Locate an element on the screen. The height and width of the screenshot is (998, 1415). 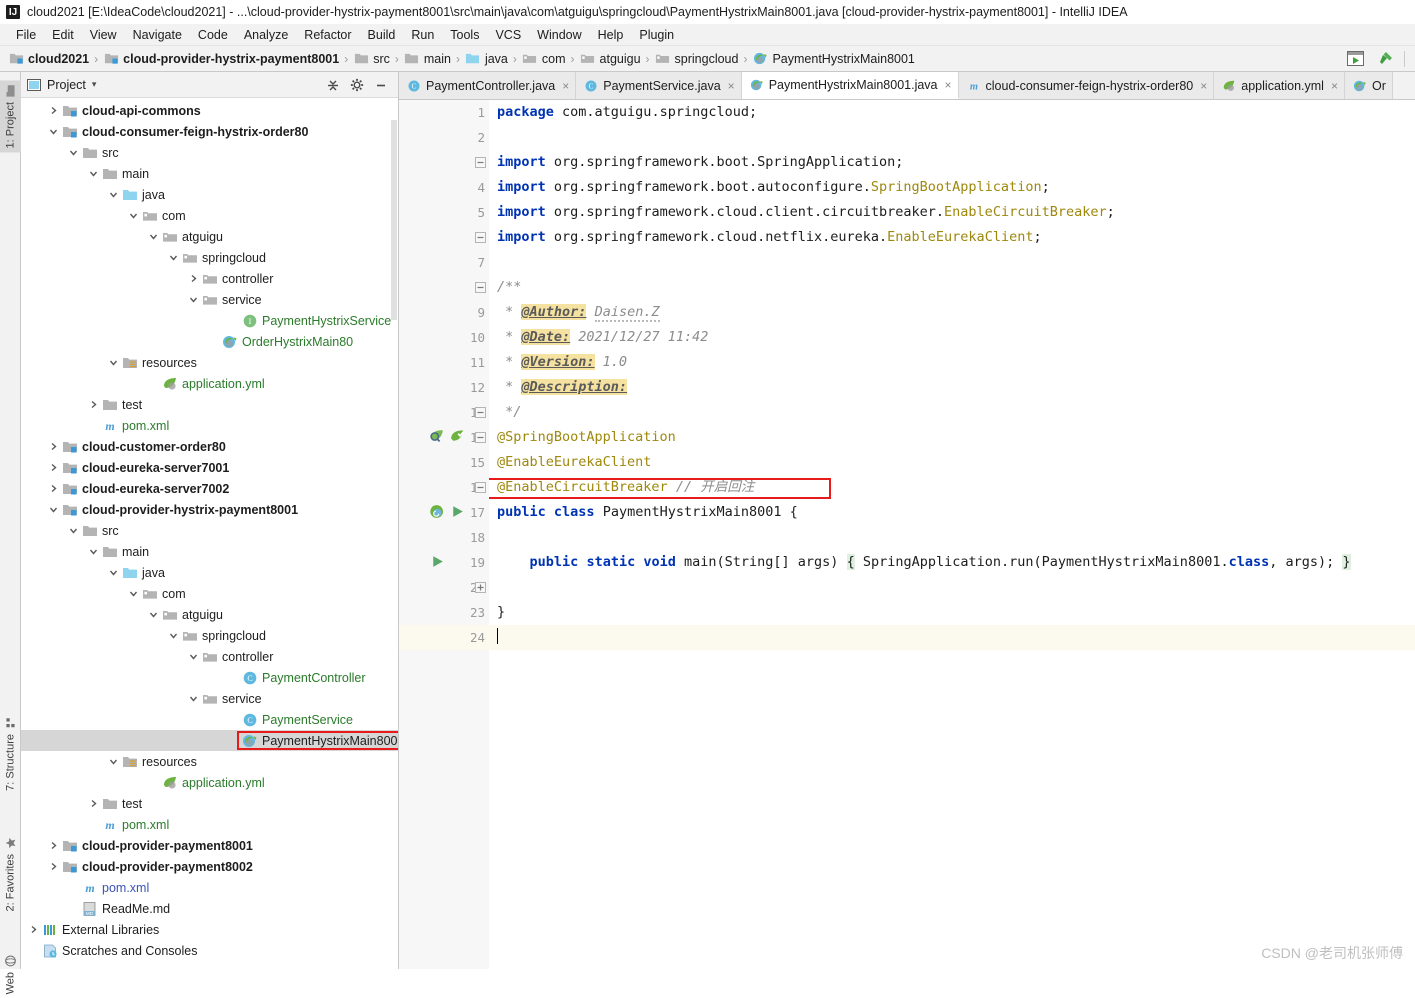
run-triangle-icon is located at coordinates (457, 511).